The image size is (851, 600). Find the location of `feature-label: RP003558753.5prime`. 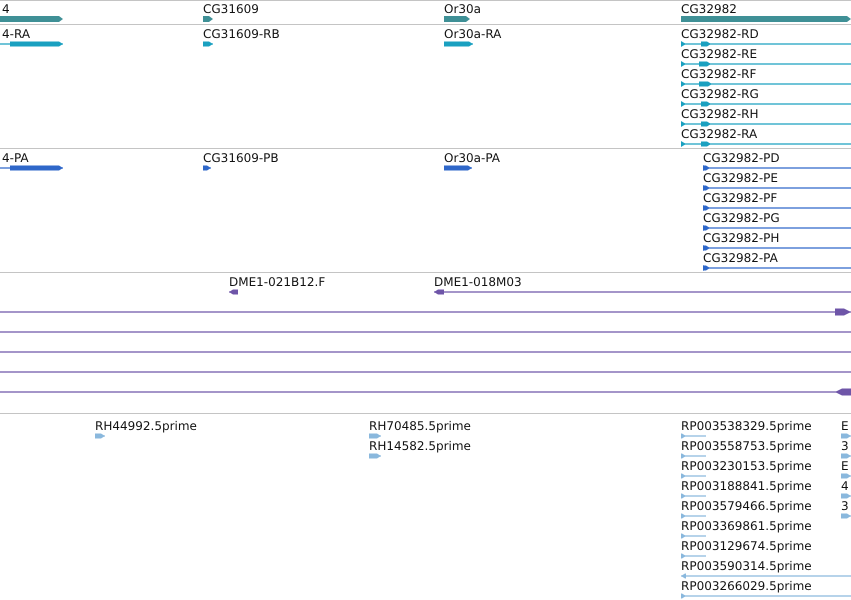

feature-label: RP003558753.5prime is located at coordinates (746, 446).